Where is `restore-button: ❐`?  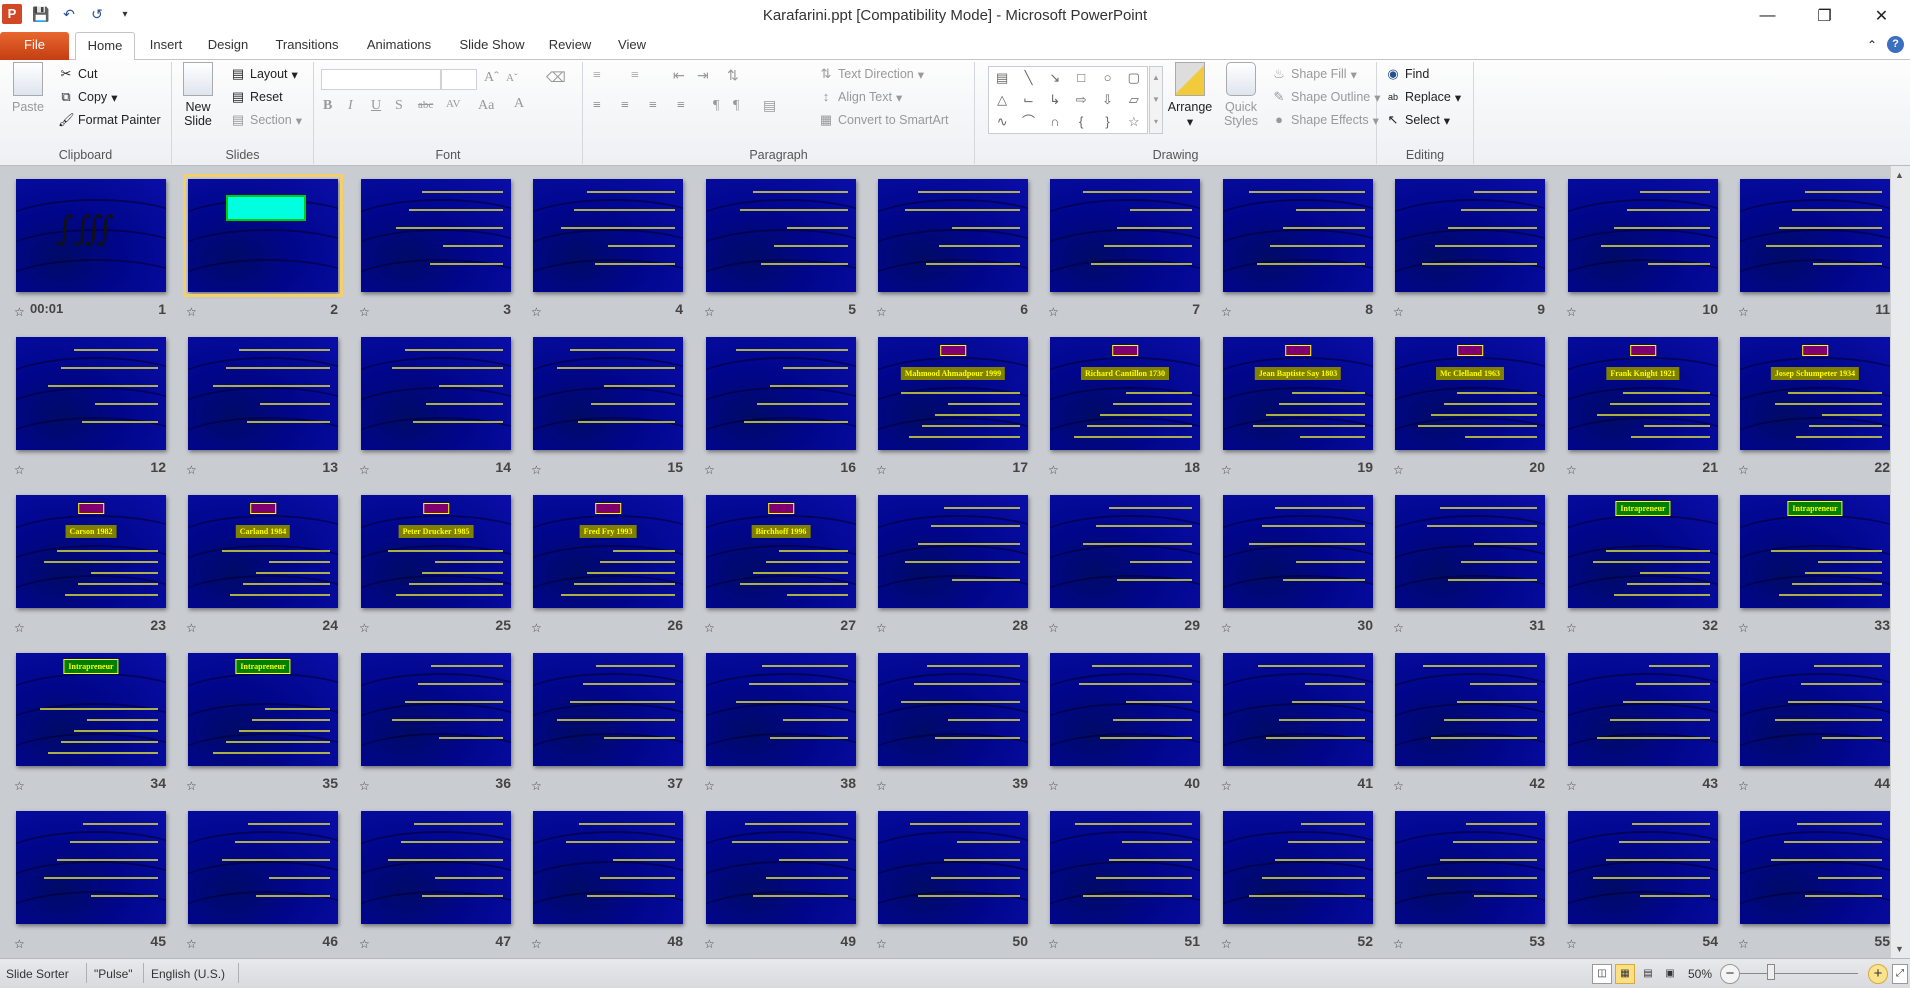 restore-button: ❐ is located at coordinates (1824, 15).